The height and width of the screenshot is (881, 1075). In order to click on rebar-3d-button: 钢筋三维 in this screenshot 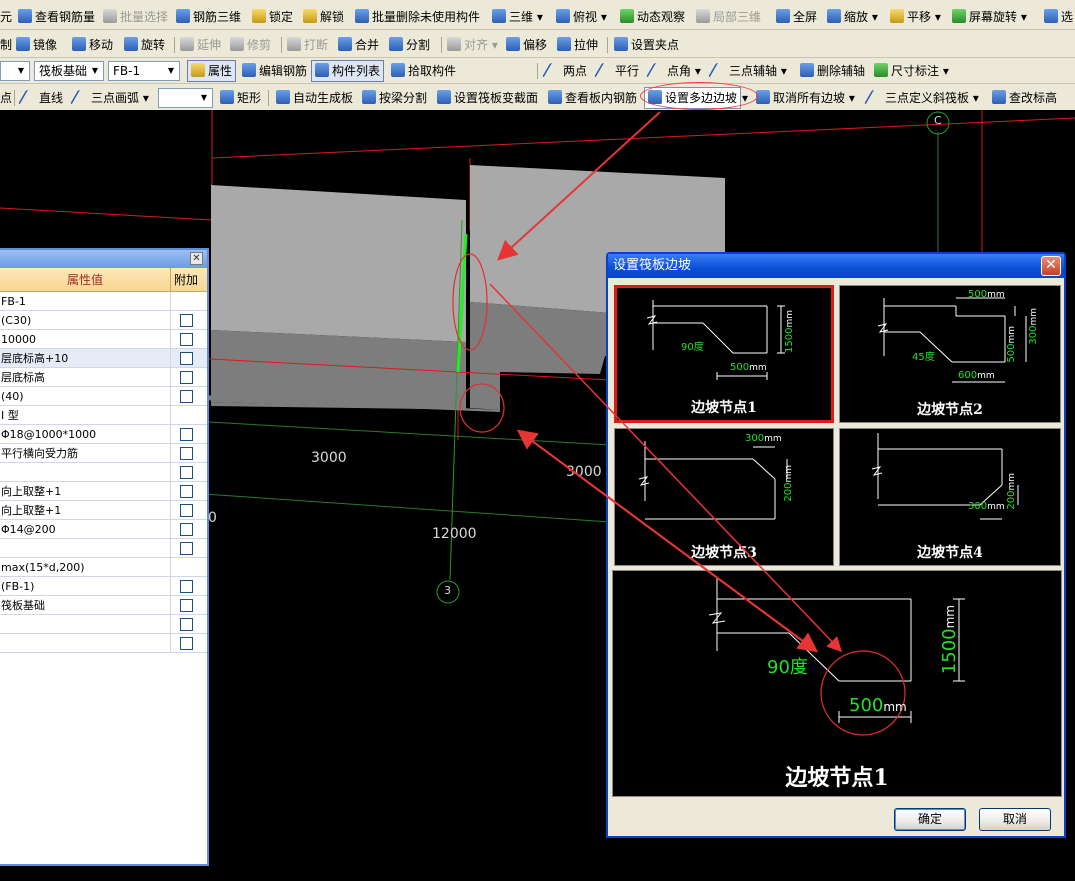, I will do `click(208, 17)`.